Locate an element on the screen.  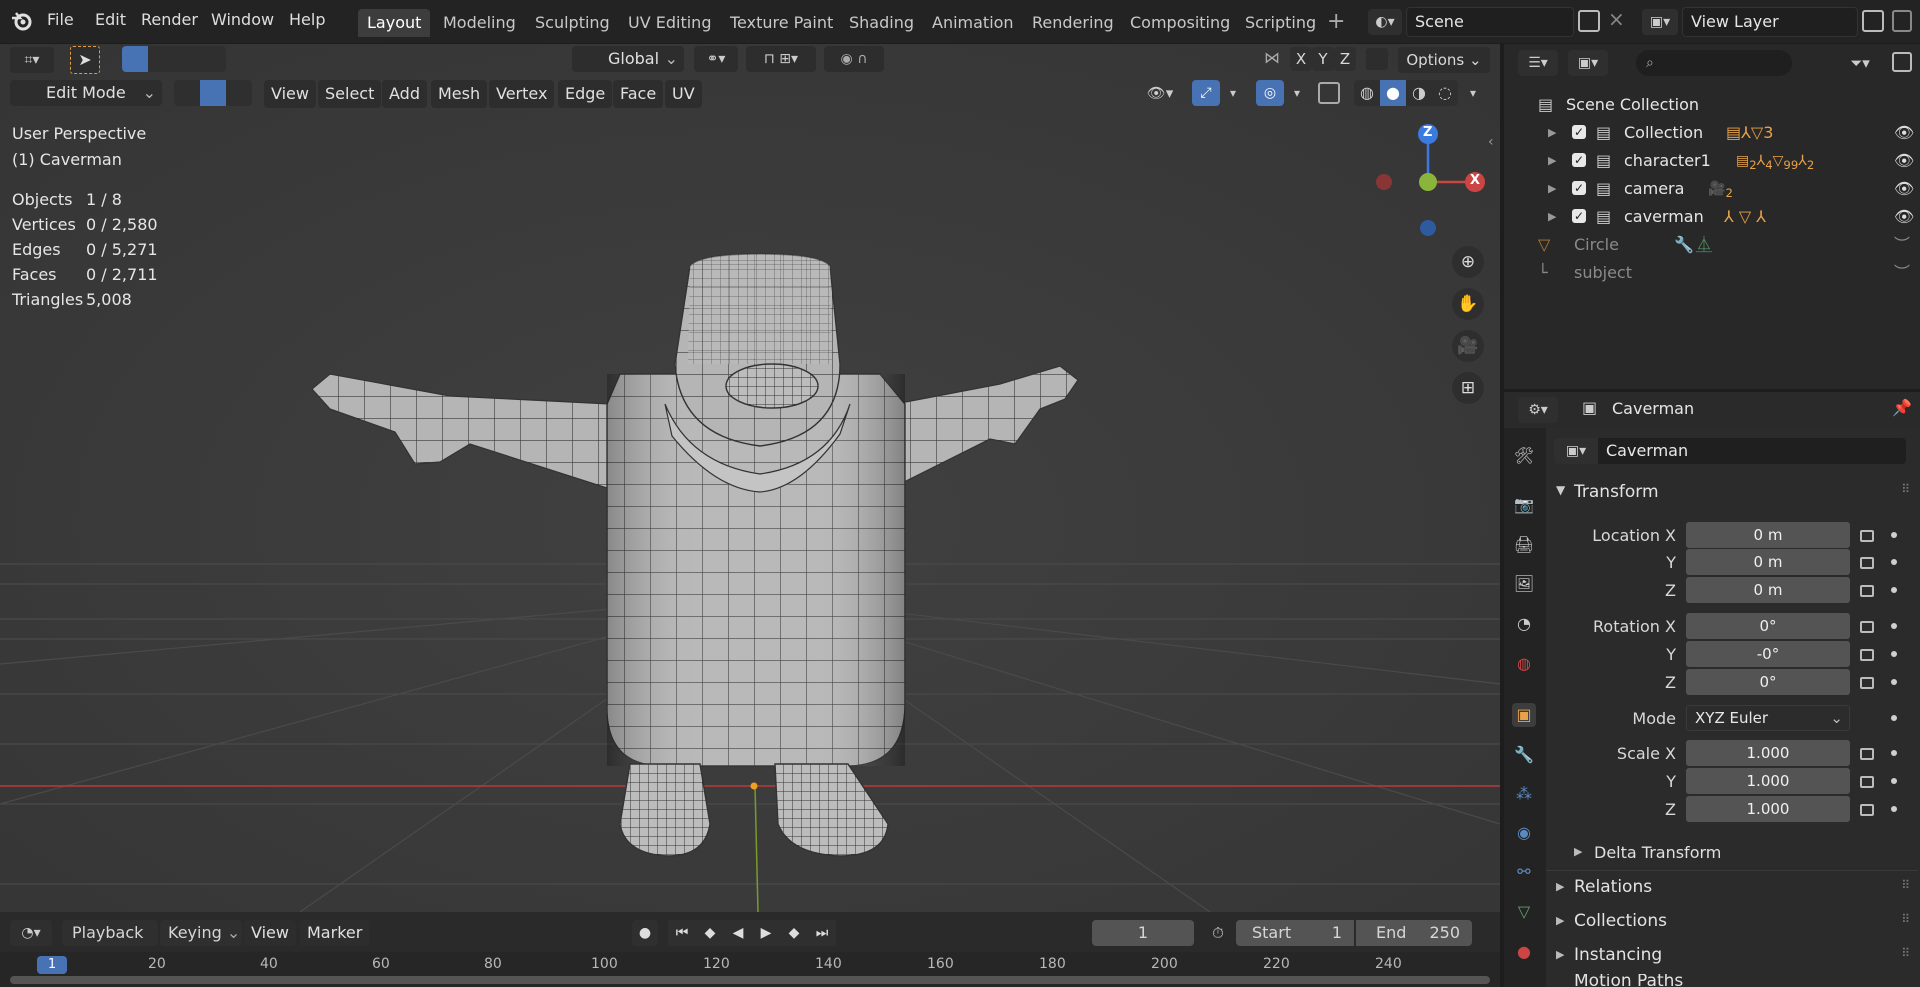
play-reverse-button: ◀ is located at coordinates (738, 933).